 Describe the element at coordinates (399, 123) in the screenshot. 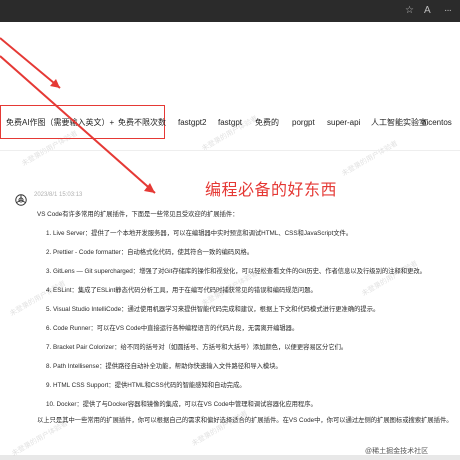

I see `tab-ai-lab: 人工智能实验室` at that location.